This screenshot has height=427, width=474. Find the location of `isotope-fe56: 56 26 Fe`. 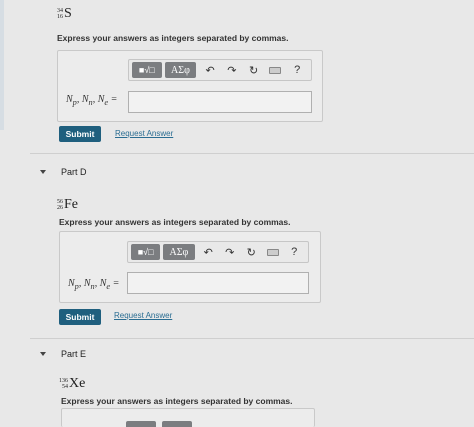

isotope-fe56: 56 26 Fe is located at coordinates (67, 205).